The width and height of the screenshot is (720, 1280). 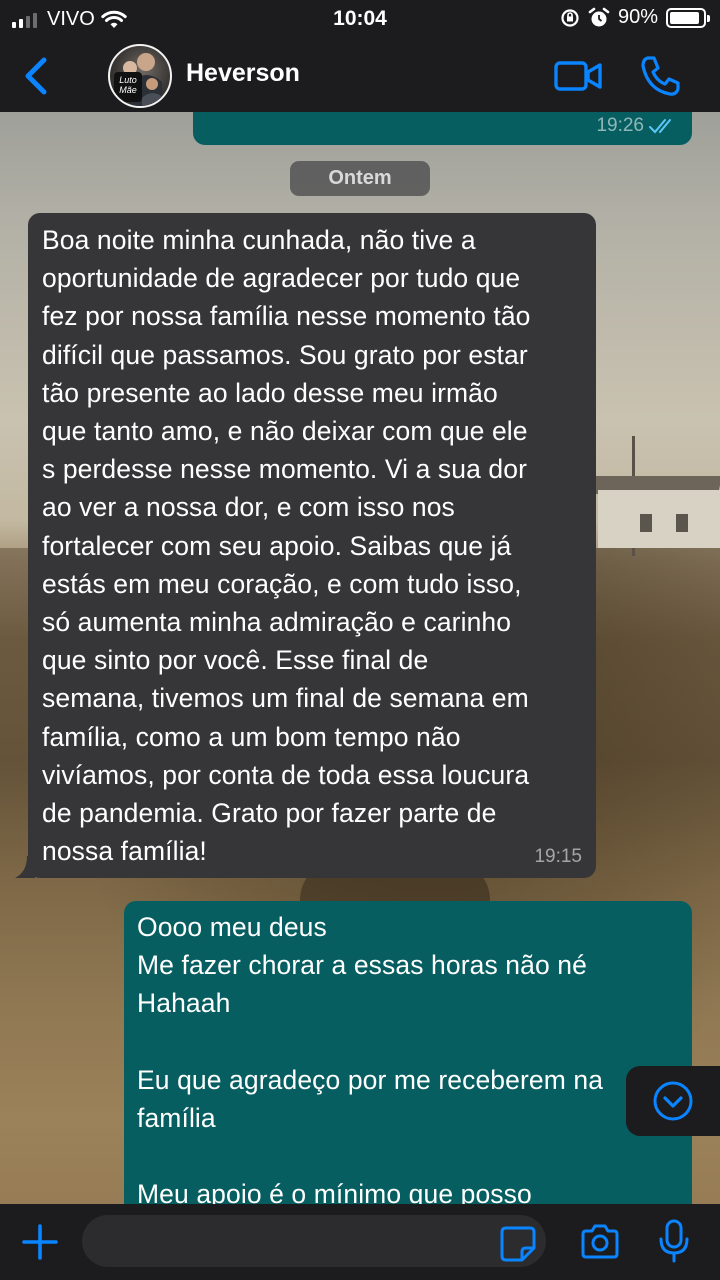 I want to click on rotation-lock-icon, so click(x=570, y=17).